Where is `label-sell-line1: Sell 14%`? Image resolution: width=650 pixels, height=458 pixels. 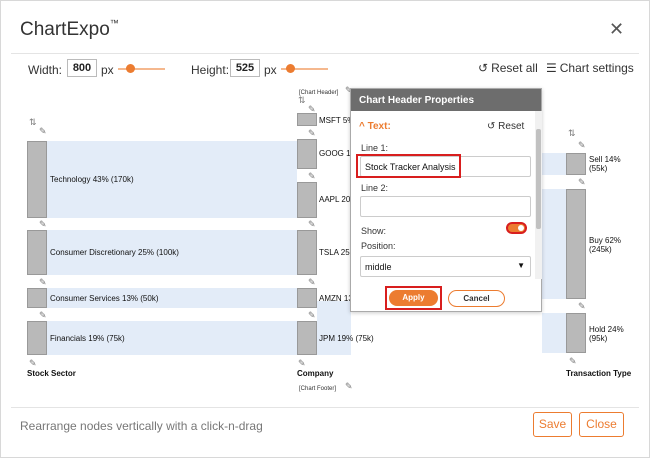
label-sell-line1: Sell 14% is located at coordinates (605, 159).